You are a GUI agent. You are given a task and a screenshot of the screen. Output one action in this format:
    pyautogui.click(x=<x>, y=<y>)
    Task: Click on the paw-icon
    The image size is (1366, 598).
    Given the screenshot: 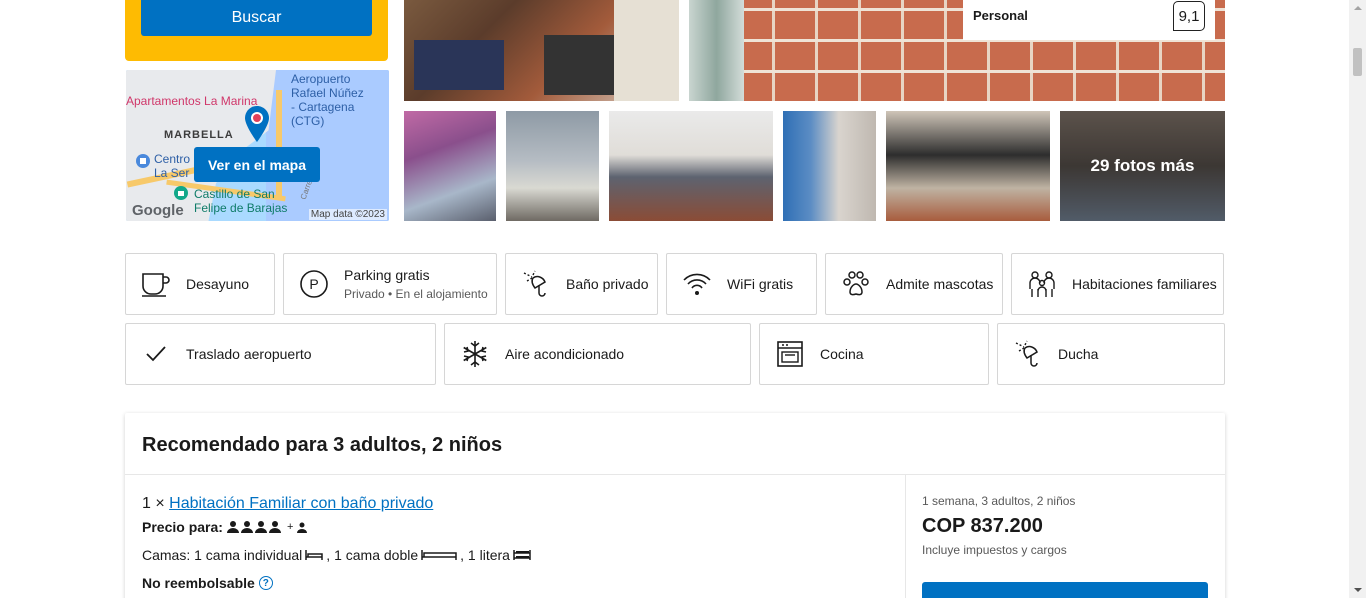 What is the action you would take?
    pyautogui.click(x=856, y=284)
    